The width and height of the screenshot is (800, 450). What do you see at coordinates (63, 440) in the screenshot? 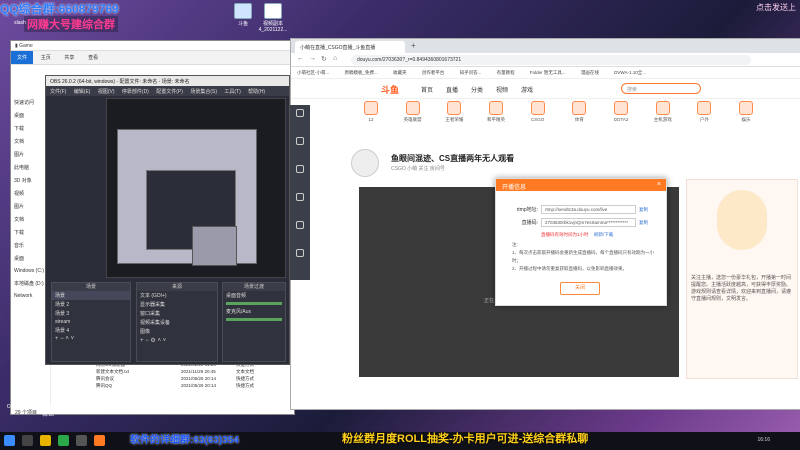
I see `browser-icon` at bounding box center [63, 440].